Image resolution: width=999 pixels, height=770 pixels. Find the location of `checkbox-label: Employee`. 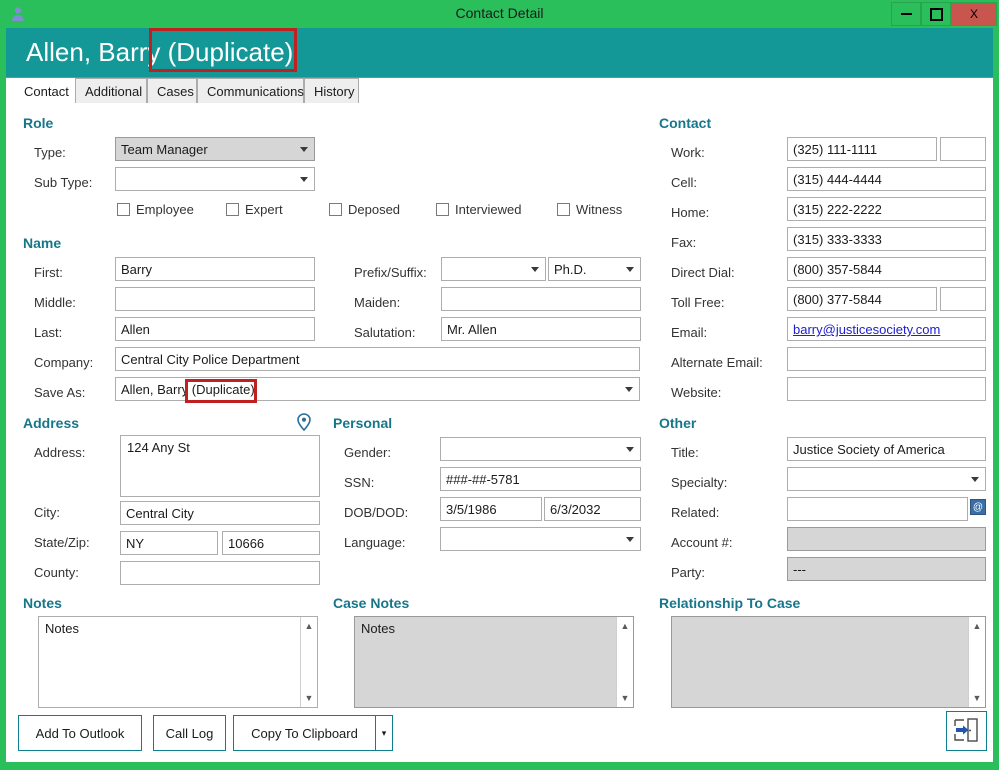

checkbox-label: Employee is located at coordinates (165, 209).